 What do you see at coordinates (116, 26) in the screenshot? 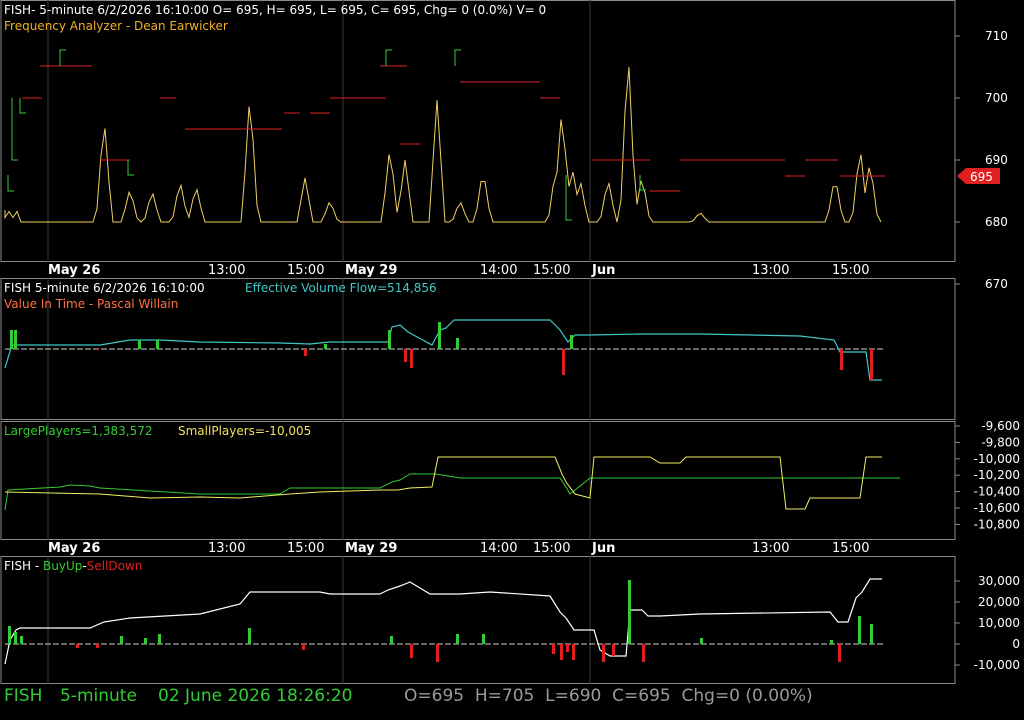
I see `panel1-indicator-name: Frequency Analyzer - Dean Earwicker` at bounding box center [116, 26].